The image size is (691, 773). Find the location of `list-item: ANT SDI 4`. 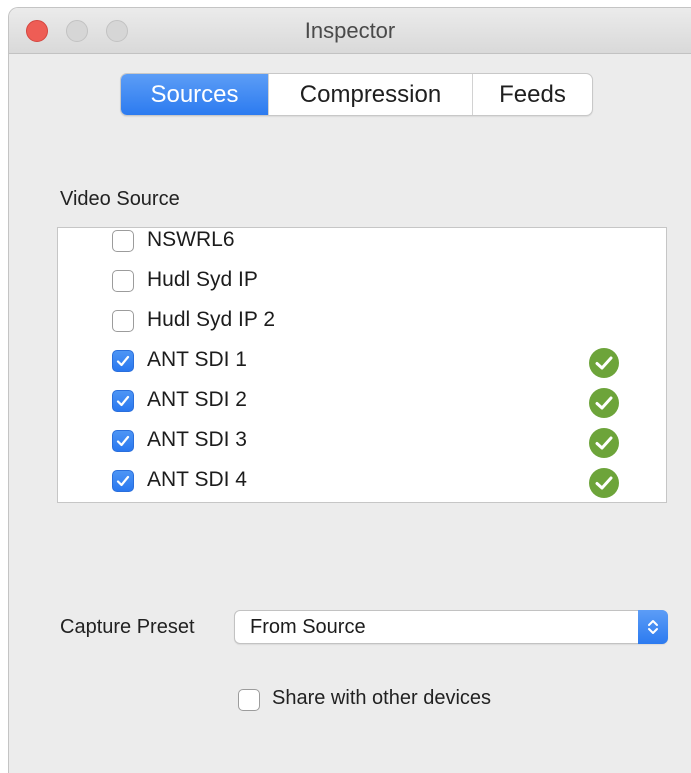

list-item: ANT SDI 4 is located at coordinates (362, 482).